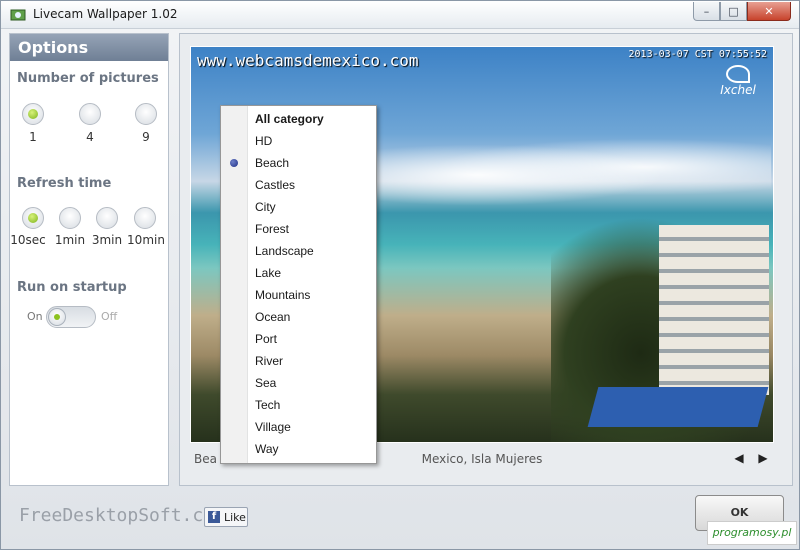  I want to click on ixchel-logo: Ixchel, so click(738, 83).